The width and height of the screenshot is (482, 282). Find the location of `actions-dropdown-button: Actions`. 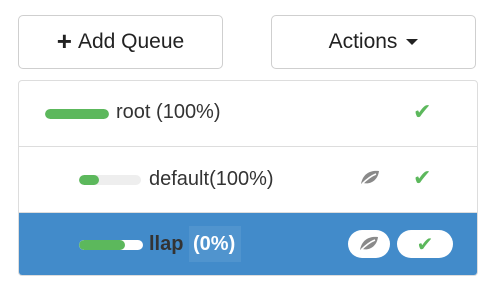

actions-dropdown-button: Actions is located at coordinates (373, 42).